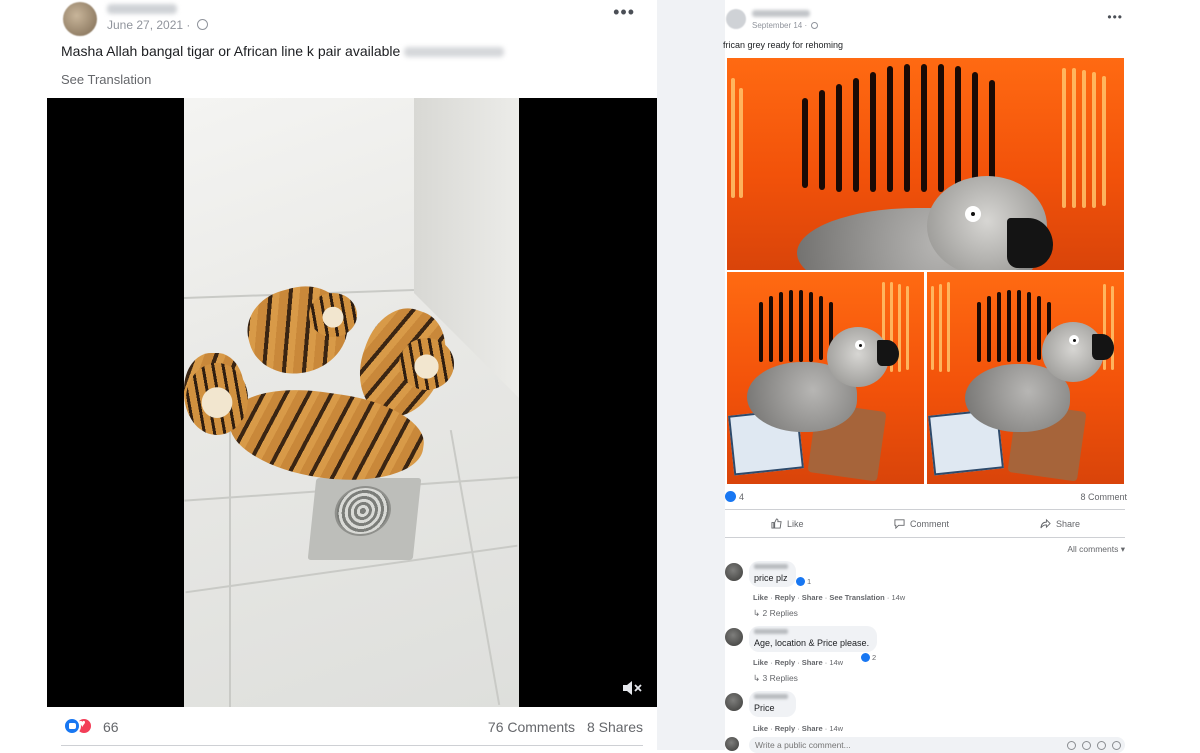 The image size is (1200, 753). What do you see at coordinates (815, 25) in the screenshot?
I see `globe-icon` at bounding box center [815, 25].